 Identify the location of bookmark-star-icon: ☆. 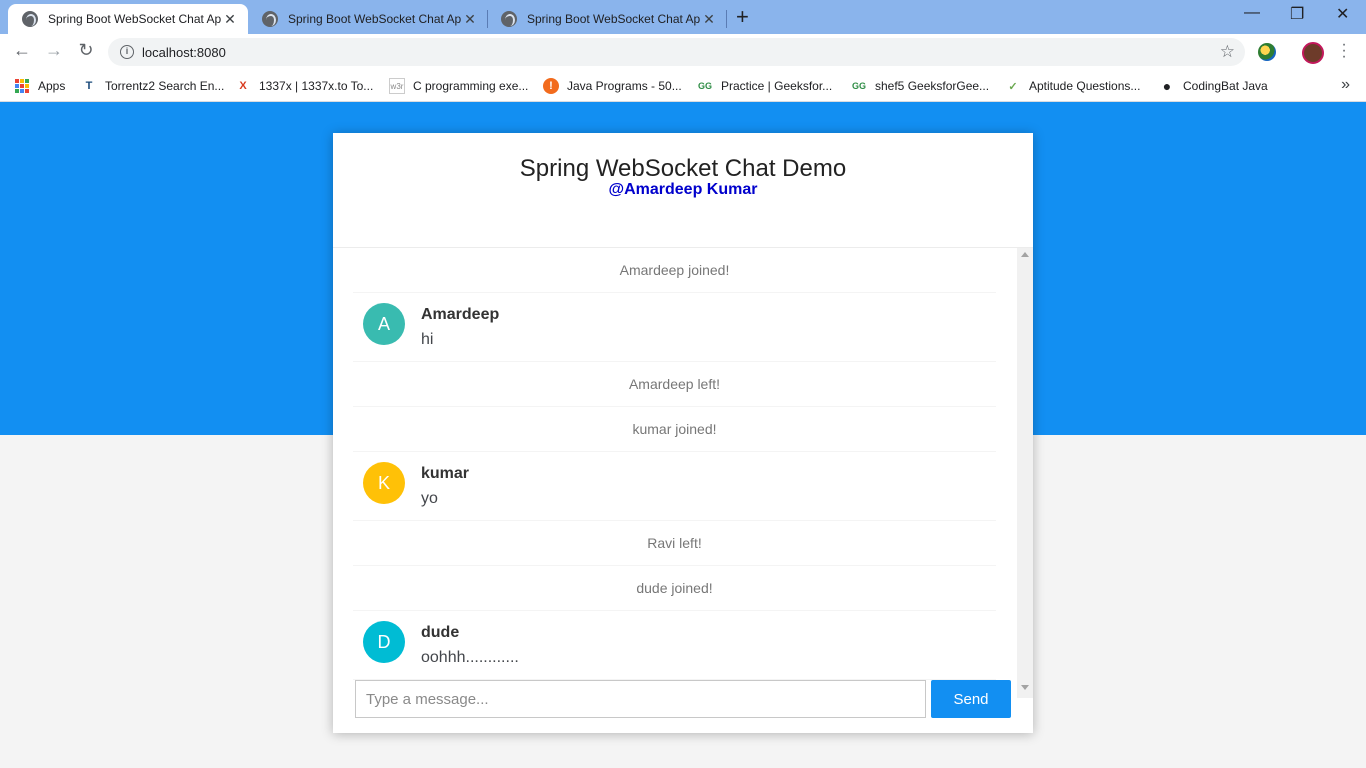
(1227, 52).